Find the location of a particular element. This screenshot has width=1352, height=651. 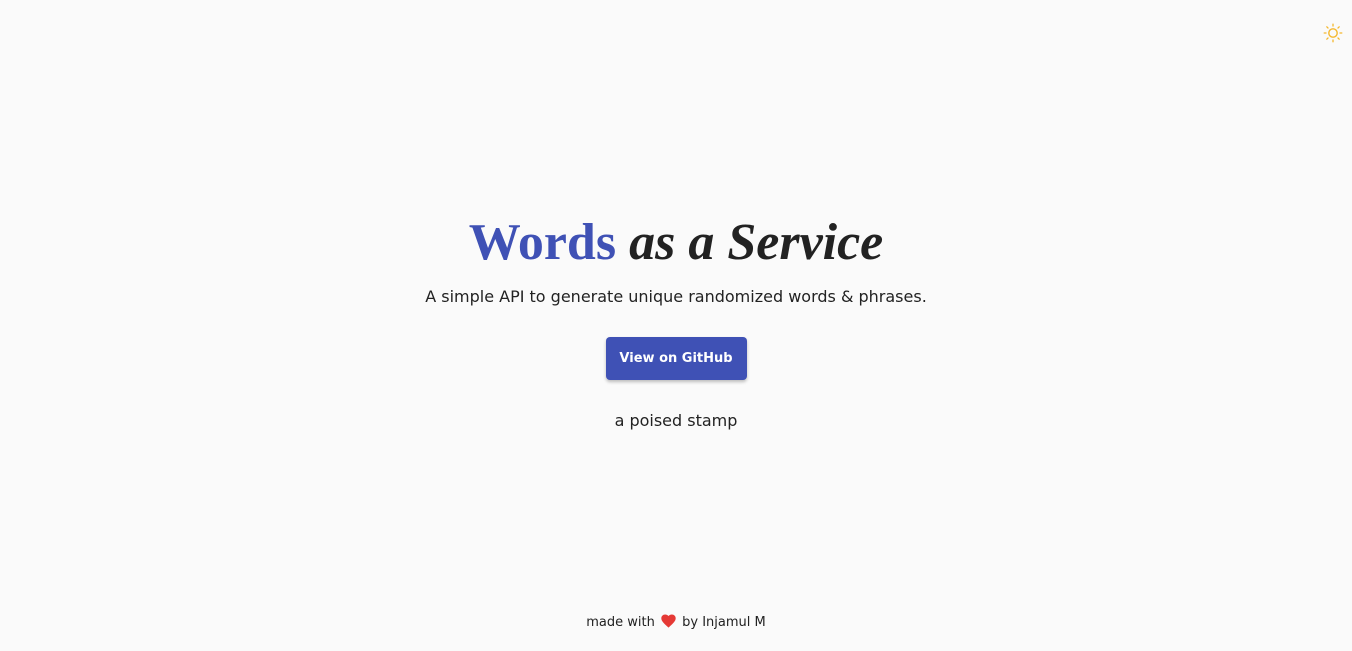

sun-icon is located at coordinates (1333, 33).